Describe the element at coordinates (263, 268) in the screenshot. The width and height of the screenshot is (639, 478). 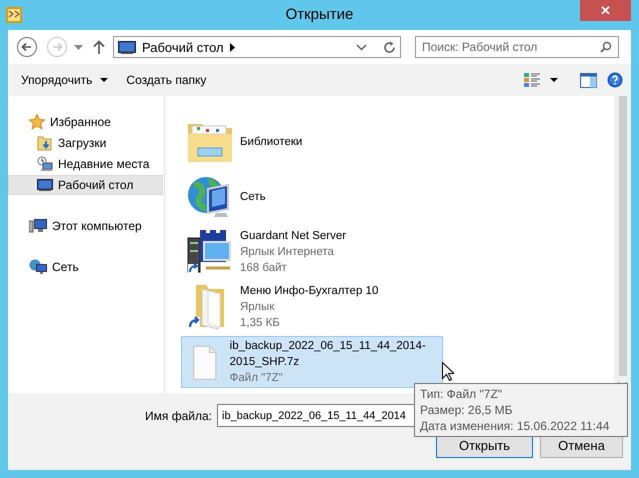
I see `file-detail: 168 байт` at that location.